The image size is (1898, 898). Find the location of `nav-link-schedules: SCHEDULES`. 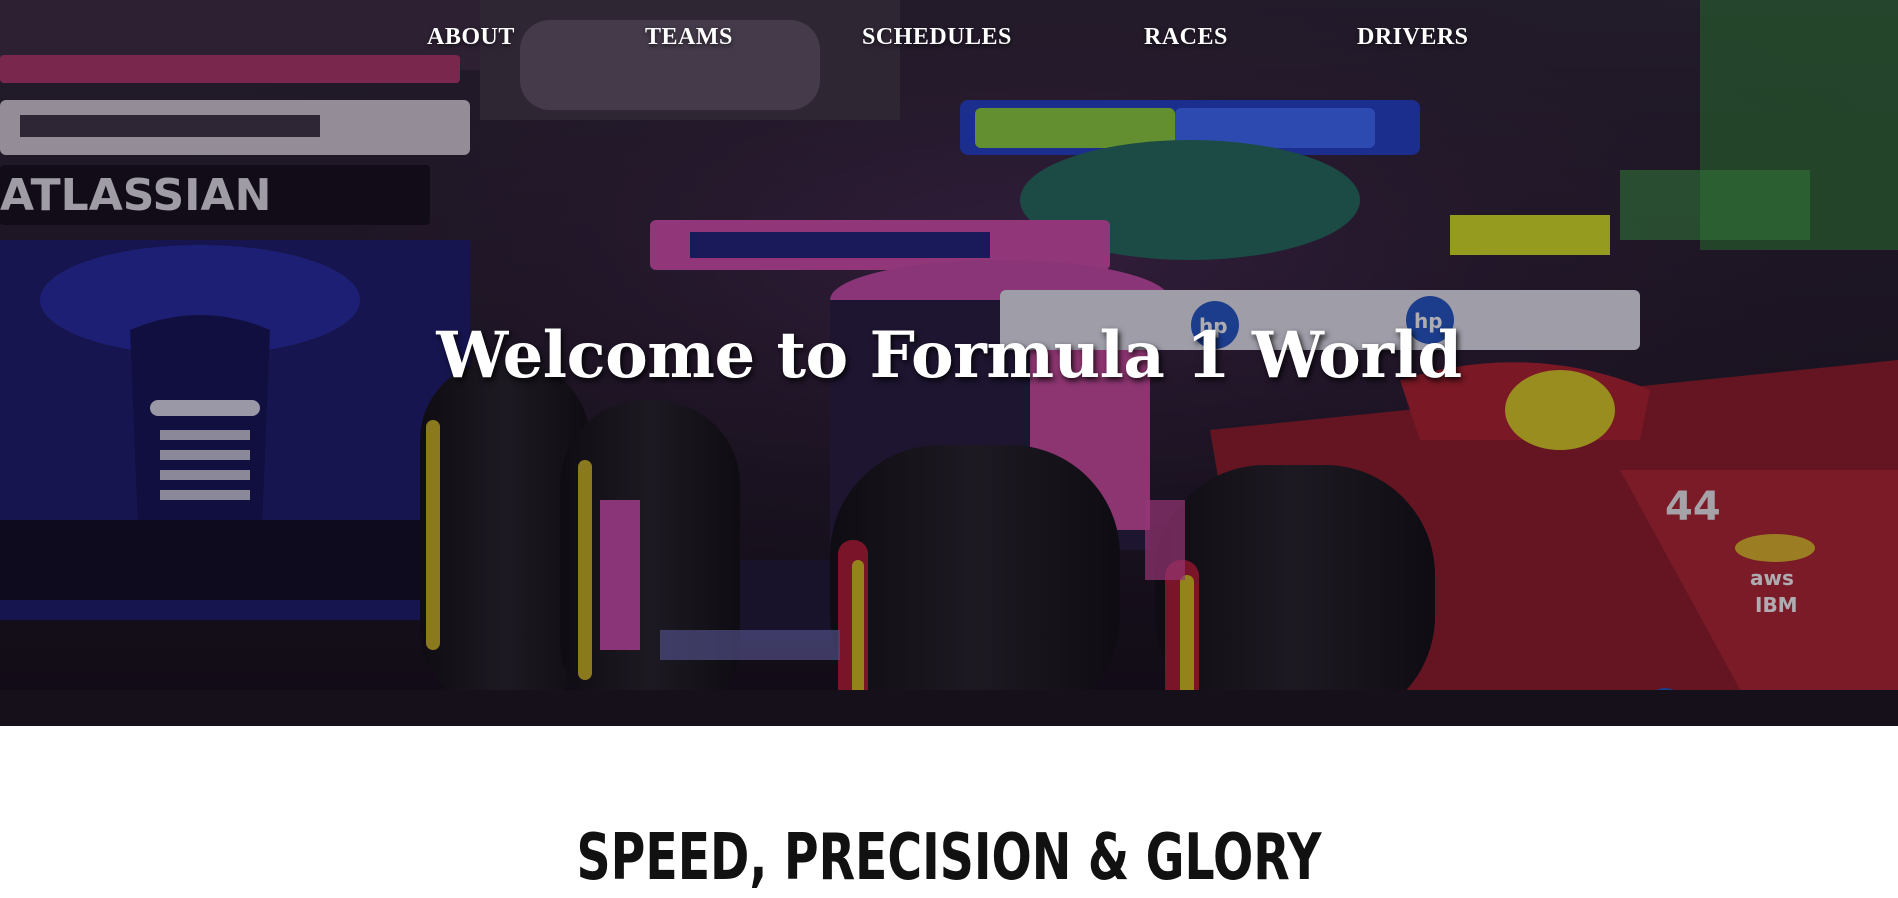

nav-link-schedules: SCHEDULES is located at coordinates (937, 37).